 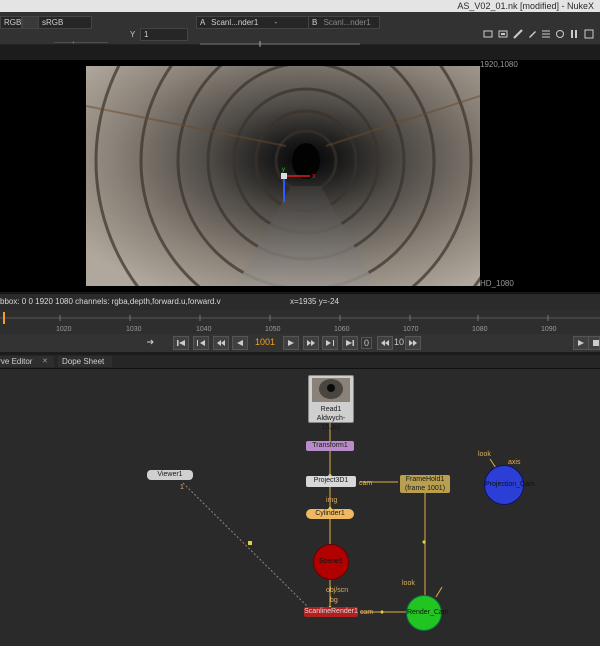 What do you see at coordinates (133, 34) in the screenshot?
I see `y-label: Y` at bounding box center [133, 34].